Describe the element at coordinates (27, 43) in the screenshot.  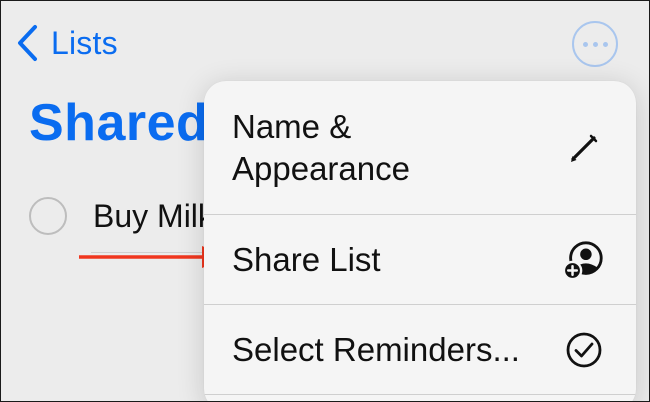
I see `chevron-left-icon` at that location.